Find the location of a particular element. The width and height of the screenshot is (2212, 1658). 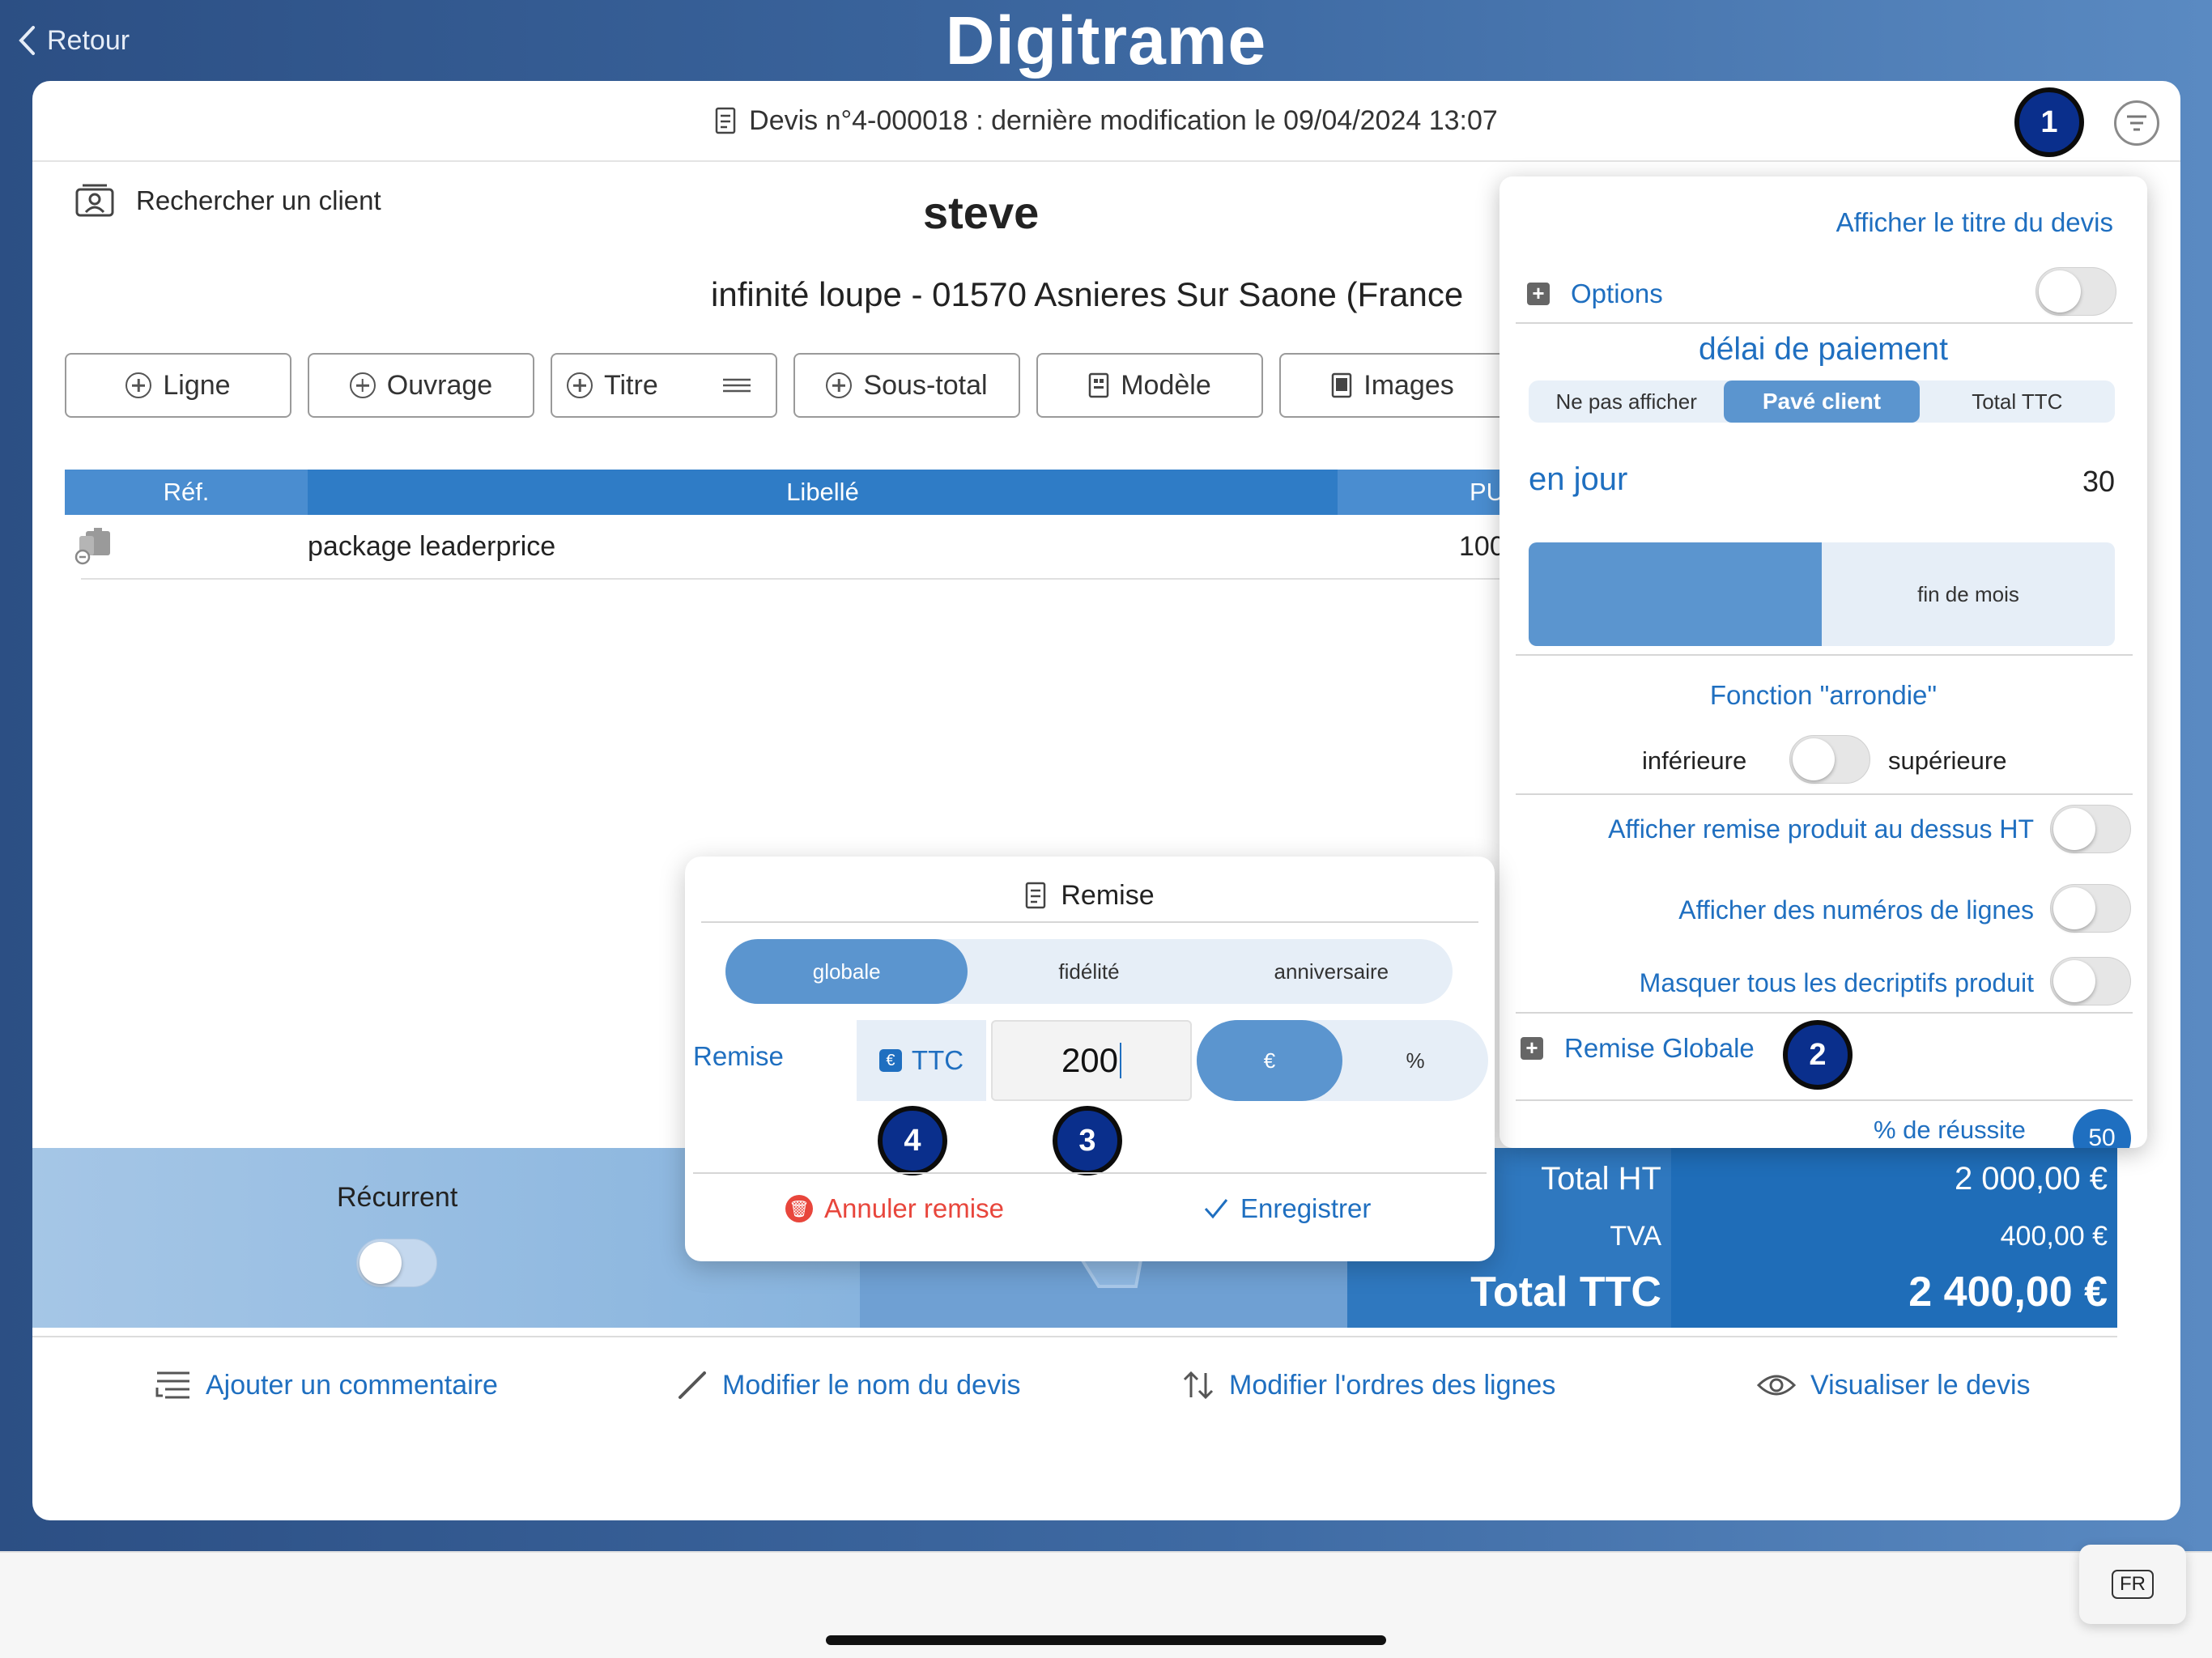

tva-label: TVA is located at coordinates (1636, 1236).